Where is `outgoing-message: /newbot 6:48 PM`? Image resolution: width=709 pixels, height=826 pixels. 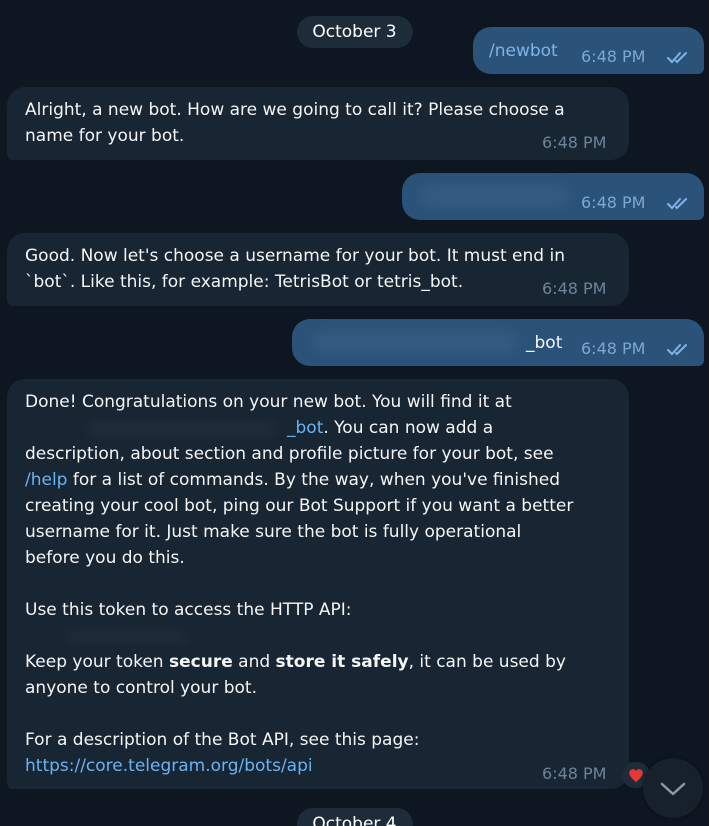
outgoing-message: /newbot 6:48 PM is located at coordinates (588, 50).